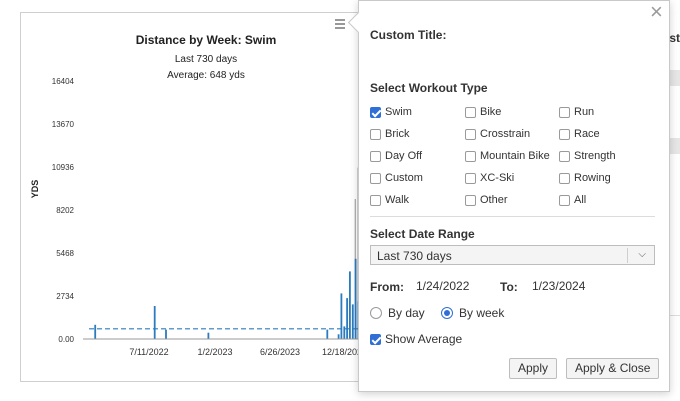 The image size is (680, 401). I want to click on workout-type-label: Strength, so click(595, 156).